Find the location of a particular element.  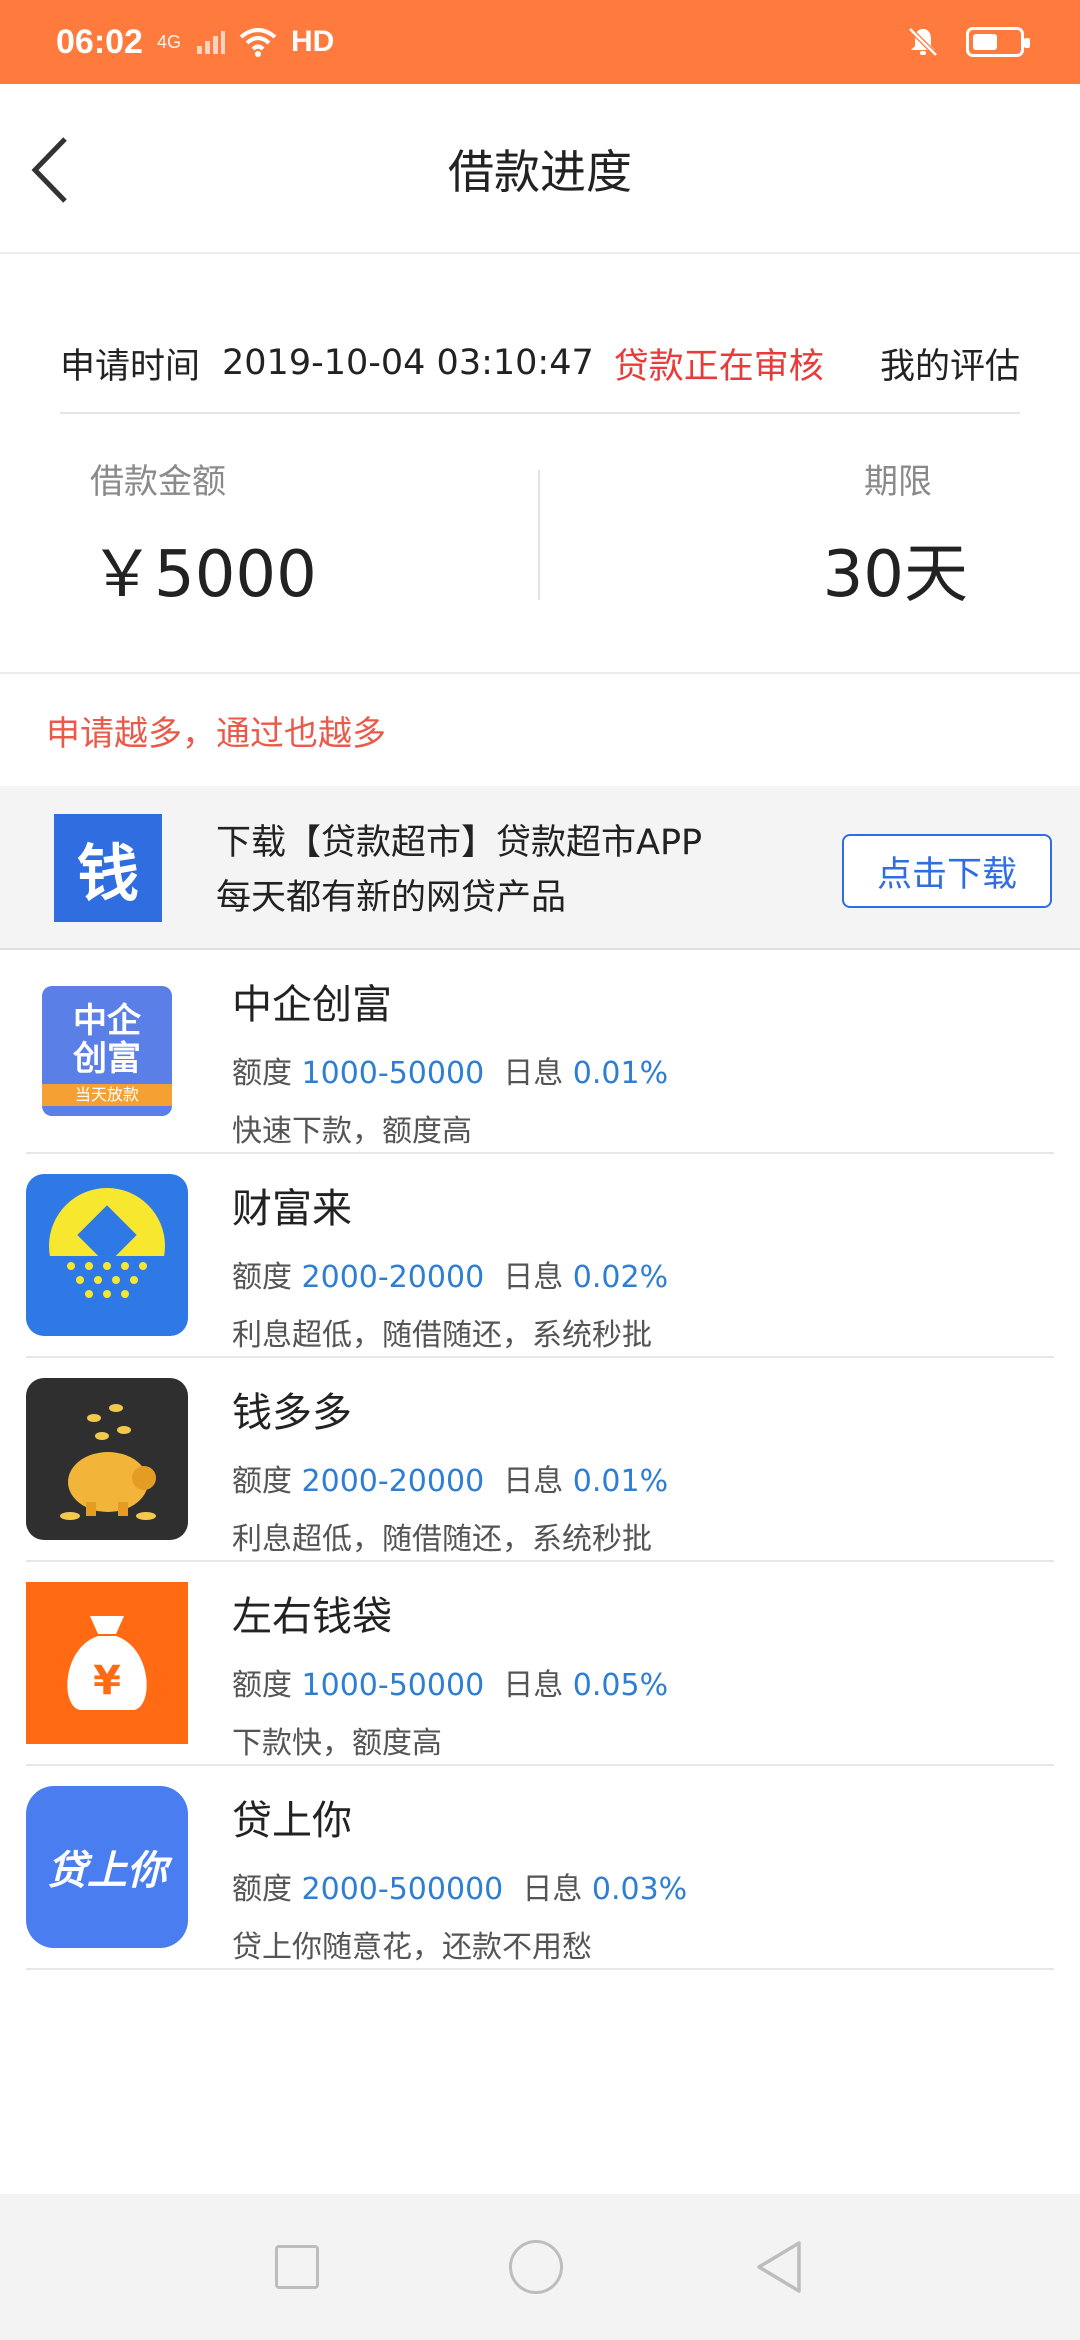

vertical-divider is located at coordinates (539, 535).